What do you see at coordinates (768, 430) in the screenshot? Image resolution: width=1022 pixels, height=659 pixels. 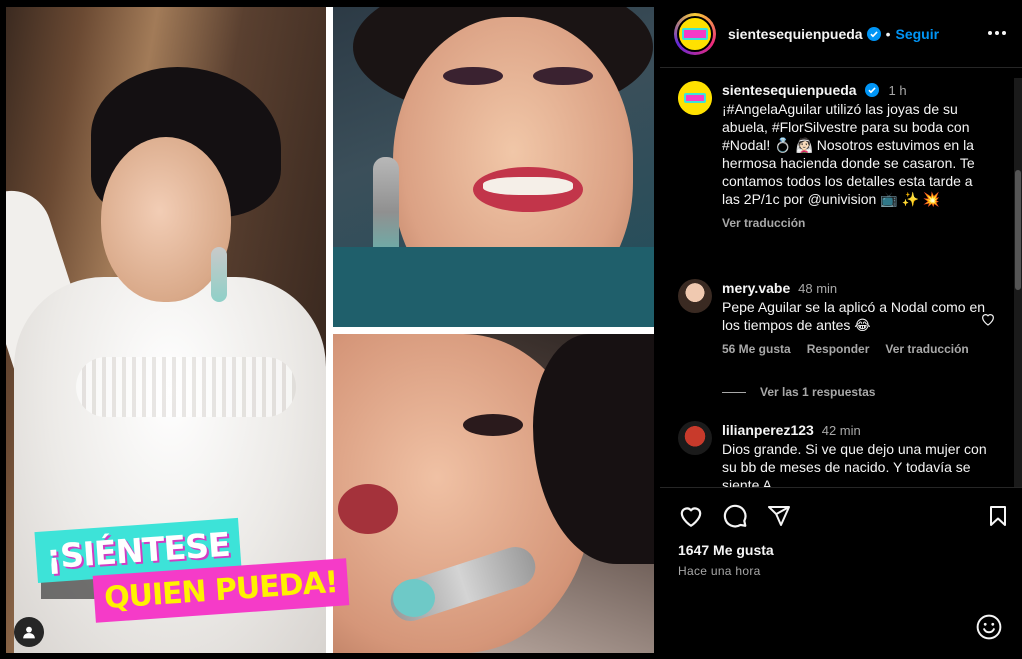 I see `comment-username: lilianperez123` at bounding box center [768, 430].